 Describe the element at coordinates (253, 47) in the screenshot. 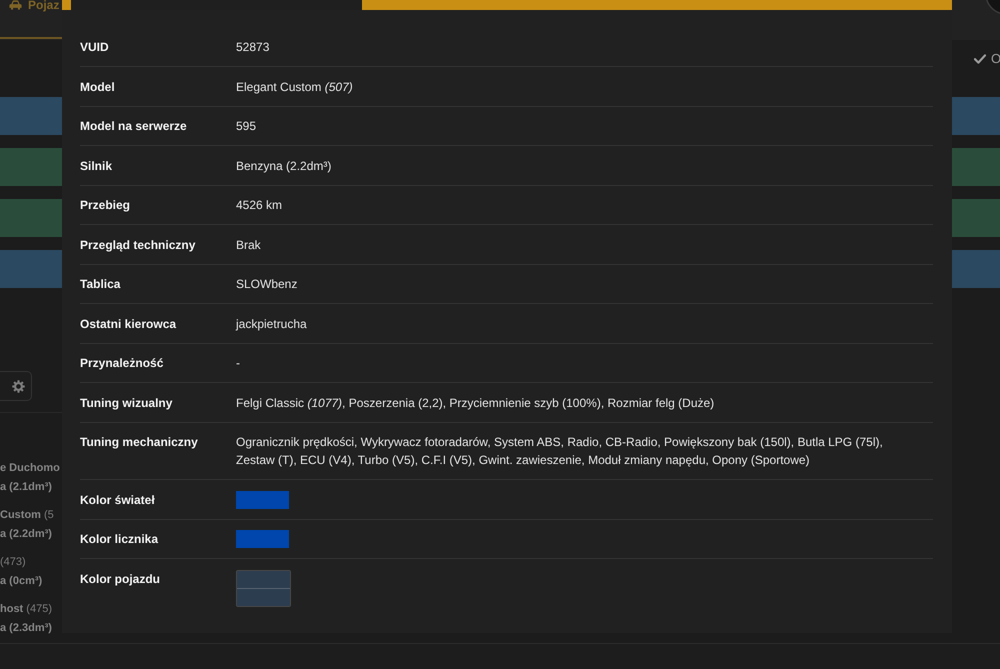

I see `field-value: 52873` at that location.